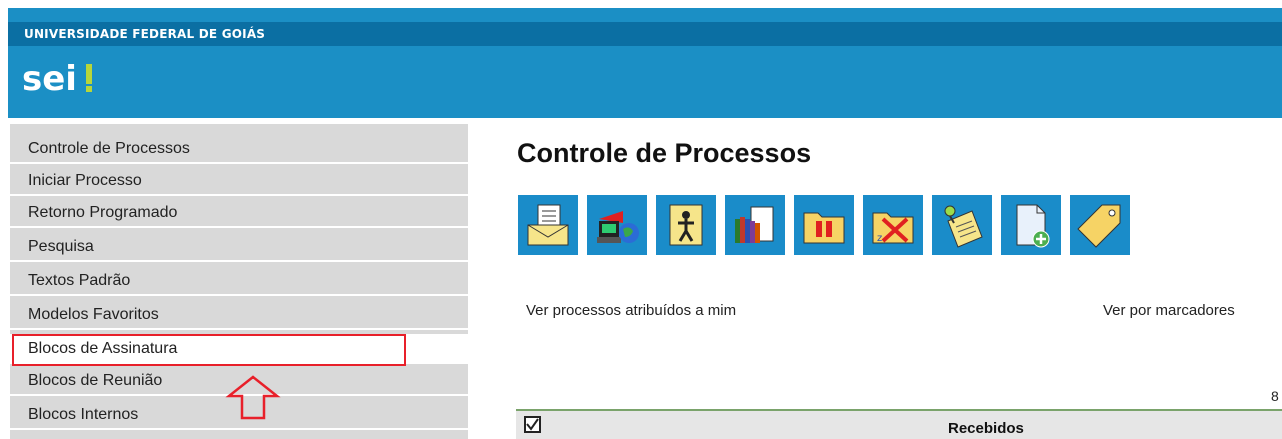  What do you see at coordinates (893, 225) in the screenshot?
I see `cancel-folder-icon: z` at bounding box center [893, 225].